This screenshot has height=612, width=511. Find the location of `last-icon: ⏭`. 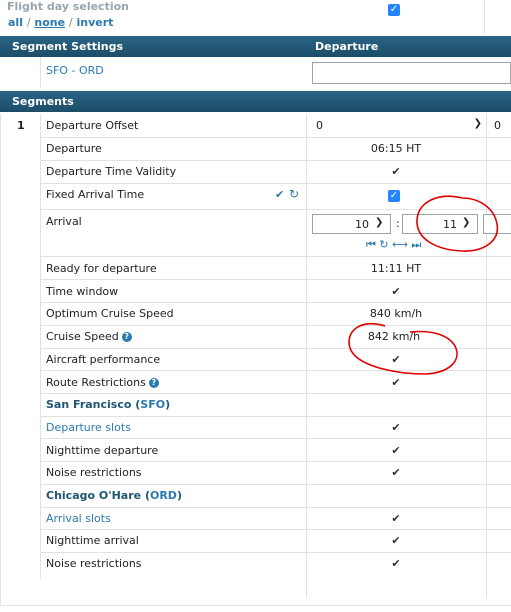

last-icon: ⏭ is located at coordinates (416, 244).